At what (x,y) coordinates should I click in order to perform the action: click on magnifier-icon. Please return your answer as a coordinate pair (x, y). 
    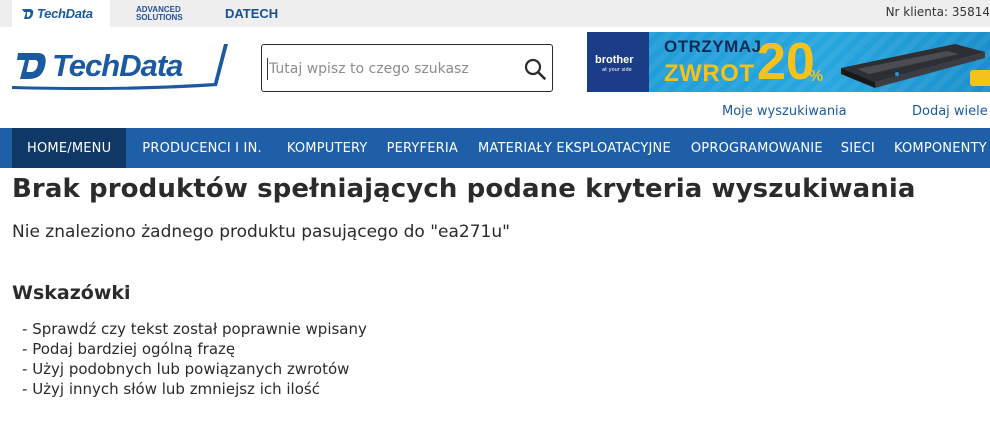
    Looking at the image, I should click on (535, 69).